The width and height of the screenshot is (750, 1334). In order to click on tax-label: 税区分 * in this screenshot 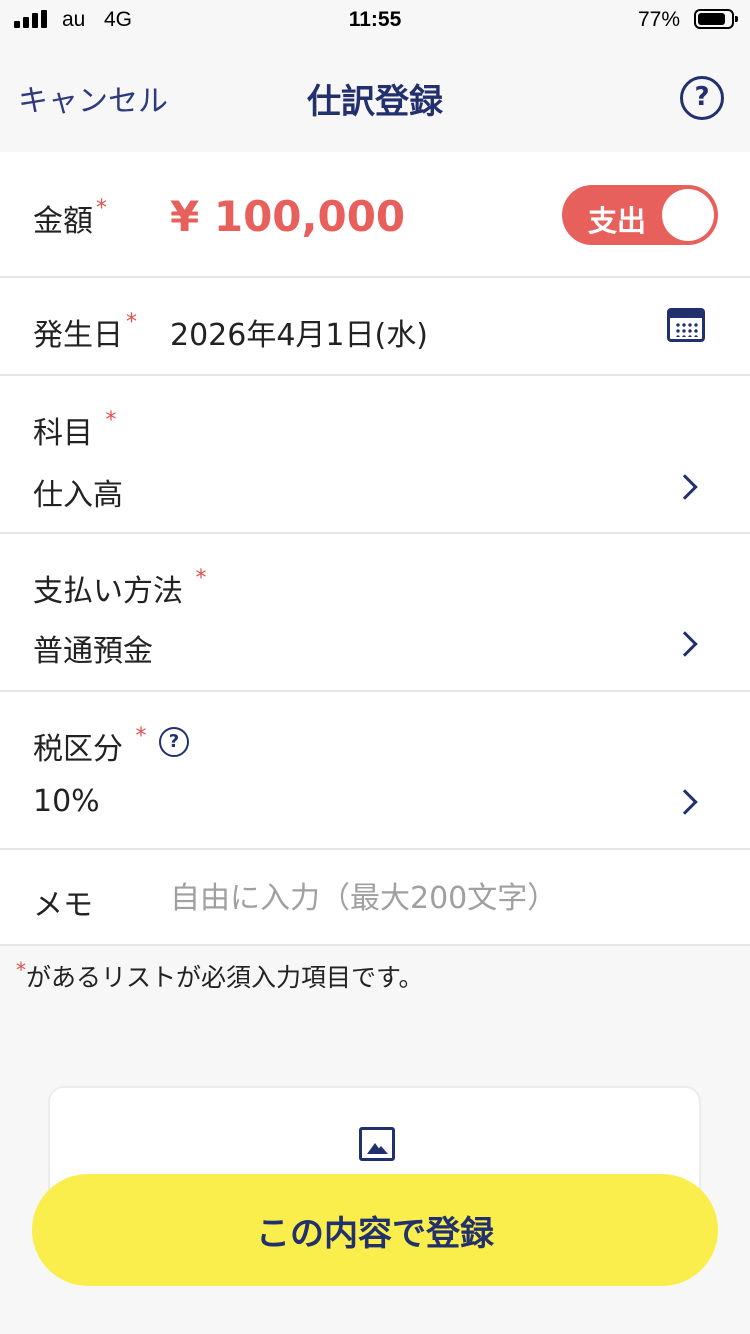, I will do `click(90, 745)`.